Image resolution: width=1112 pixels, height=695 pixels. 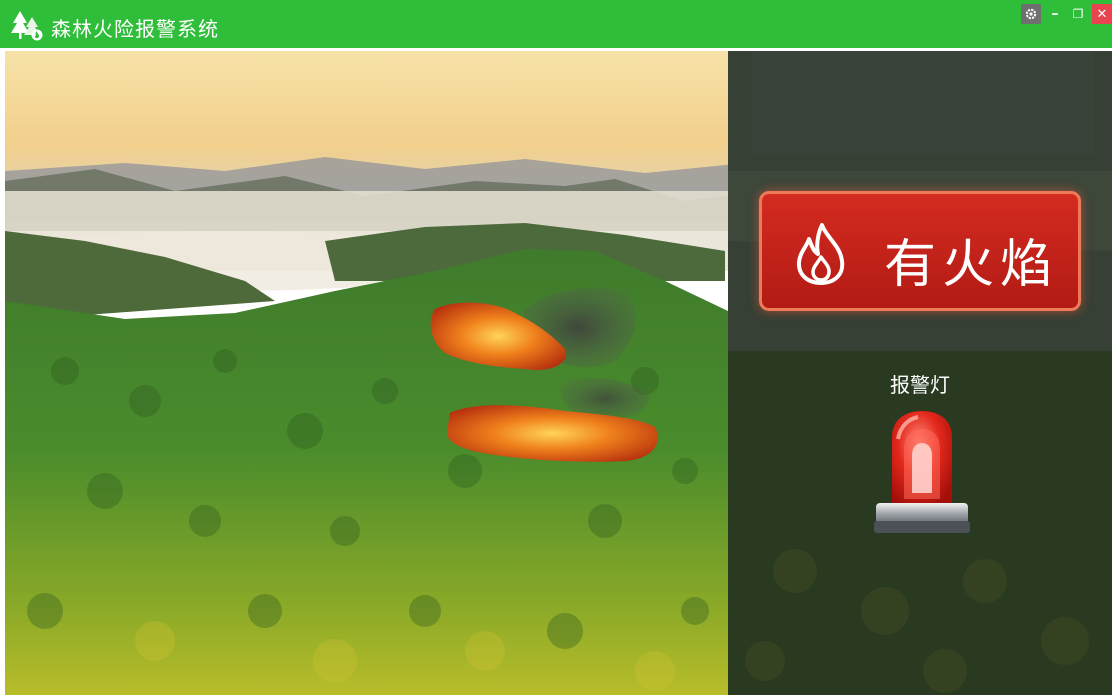 I want to click on flame-icon, so click(x=820, y=254).